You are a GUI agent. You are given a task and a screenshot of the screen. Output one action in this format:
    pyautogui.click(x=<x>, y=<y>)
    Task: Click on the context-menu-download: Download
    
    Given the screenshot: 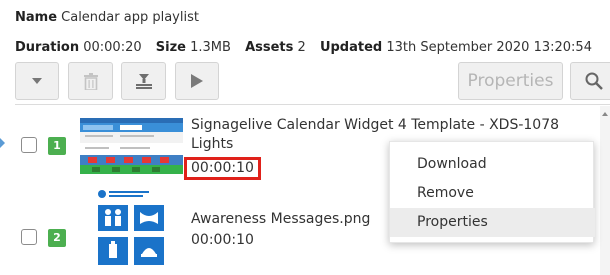 What is the action you would take?
    pyautogui.click(x=492, y=164)
    